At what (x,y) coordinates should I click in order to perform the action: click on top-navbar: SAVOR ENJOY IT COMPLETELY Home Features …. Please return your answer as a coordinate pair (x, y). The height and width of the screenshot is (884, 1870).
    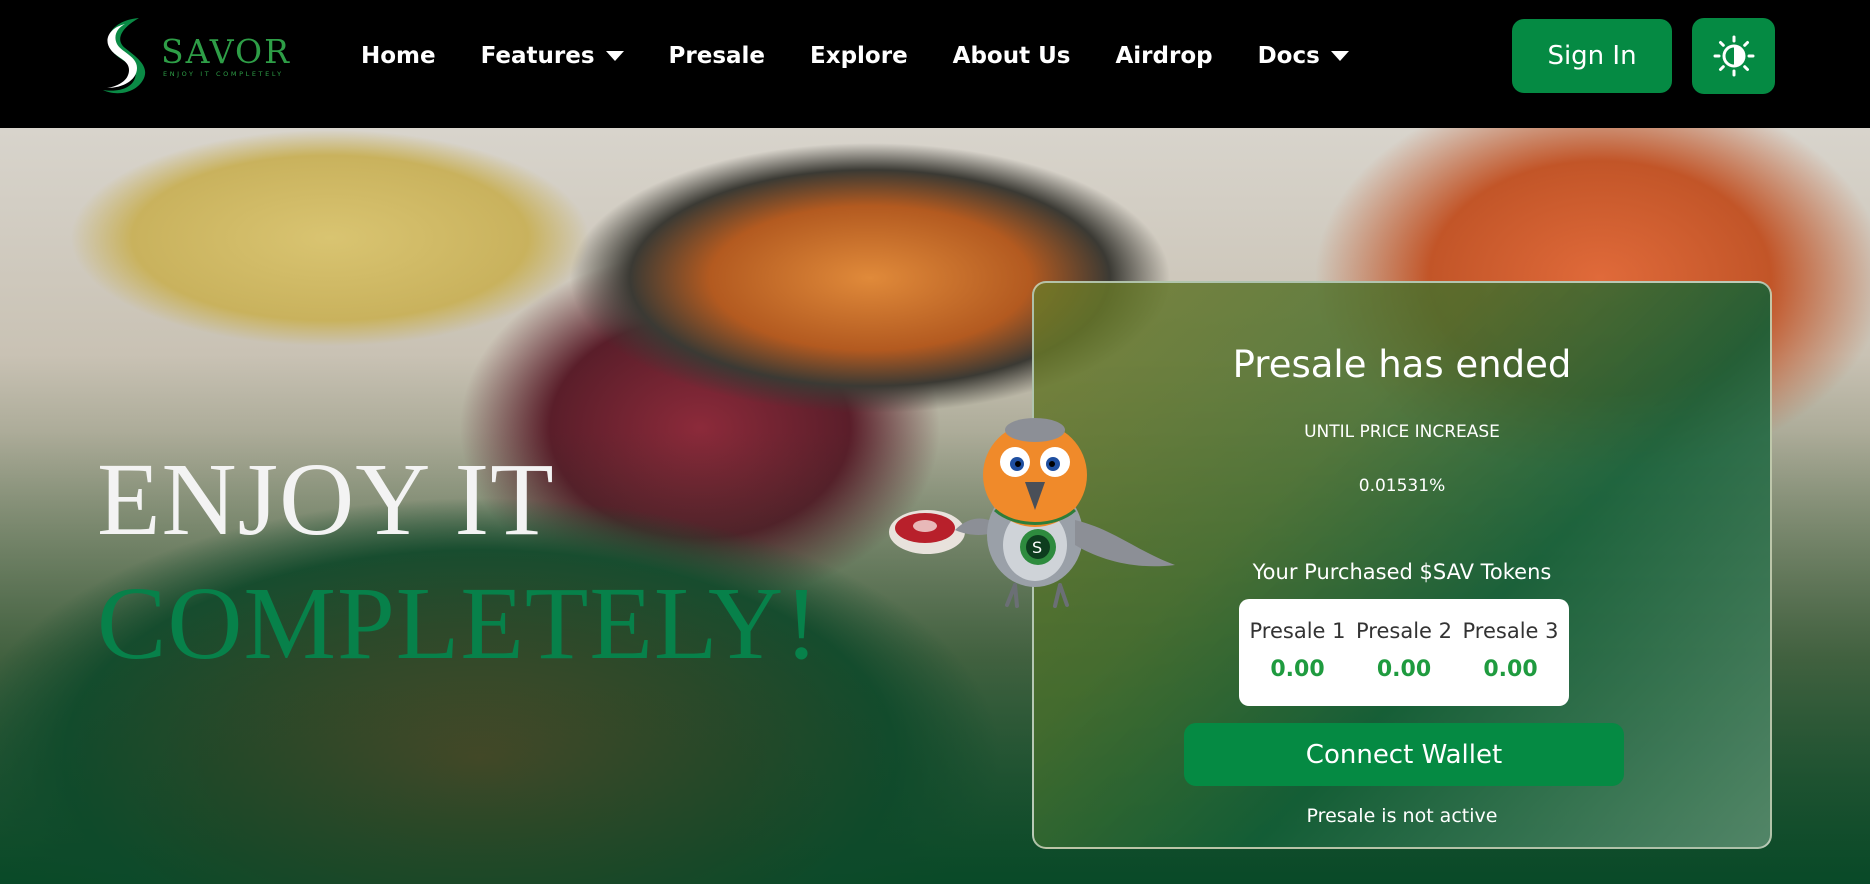
    Looking at the image, I should click on (935, 64).